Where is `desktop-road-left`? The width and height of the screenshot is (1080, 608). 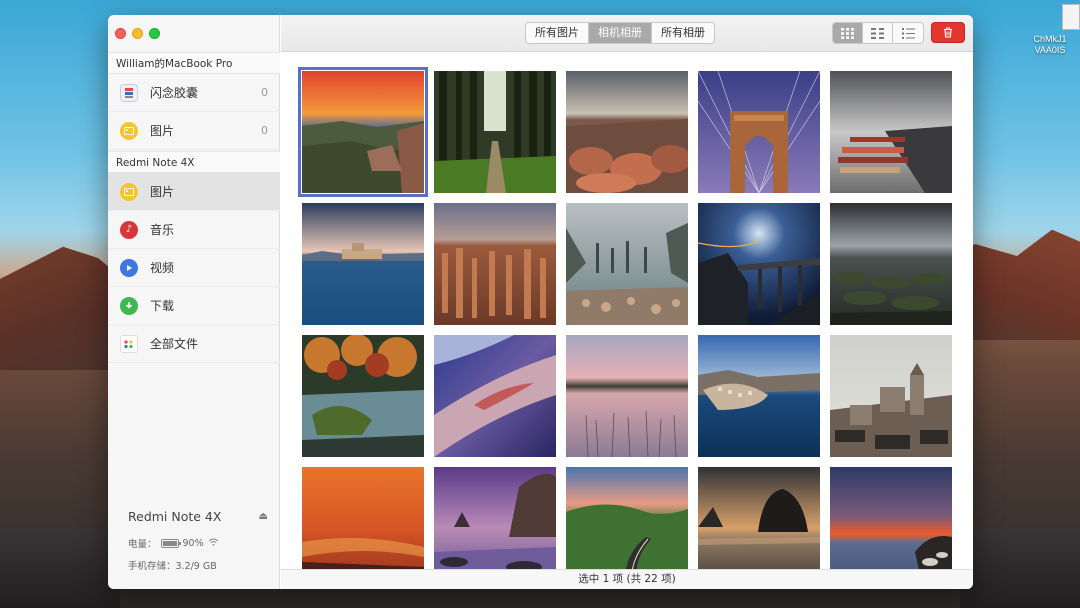 desktop-road-left is located at coordinates (60, 568).